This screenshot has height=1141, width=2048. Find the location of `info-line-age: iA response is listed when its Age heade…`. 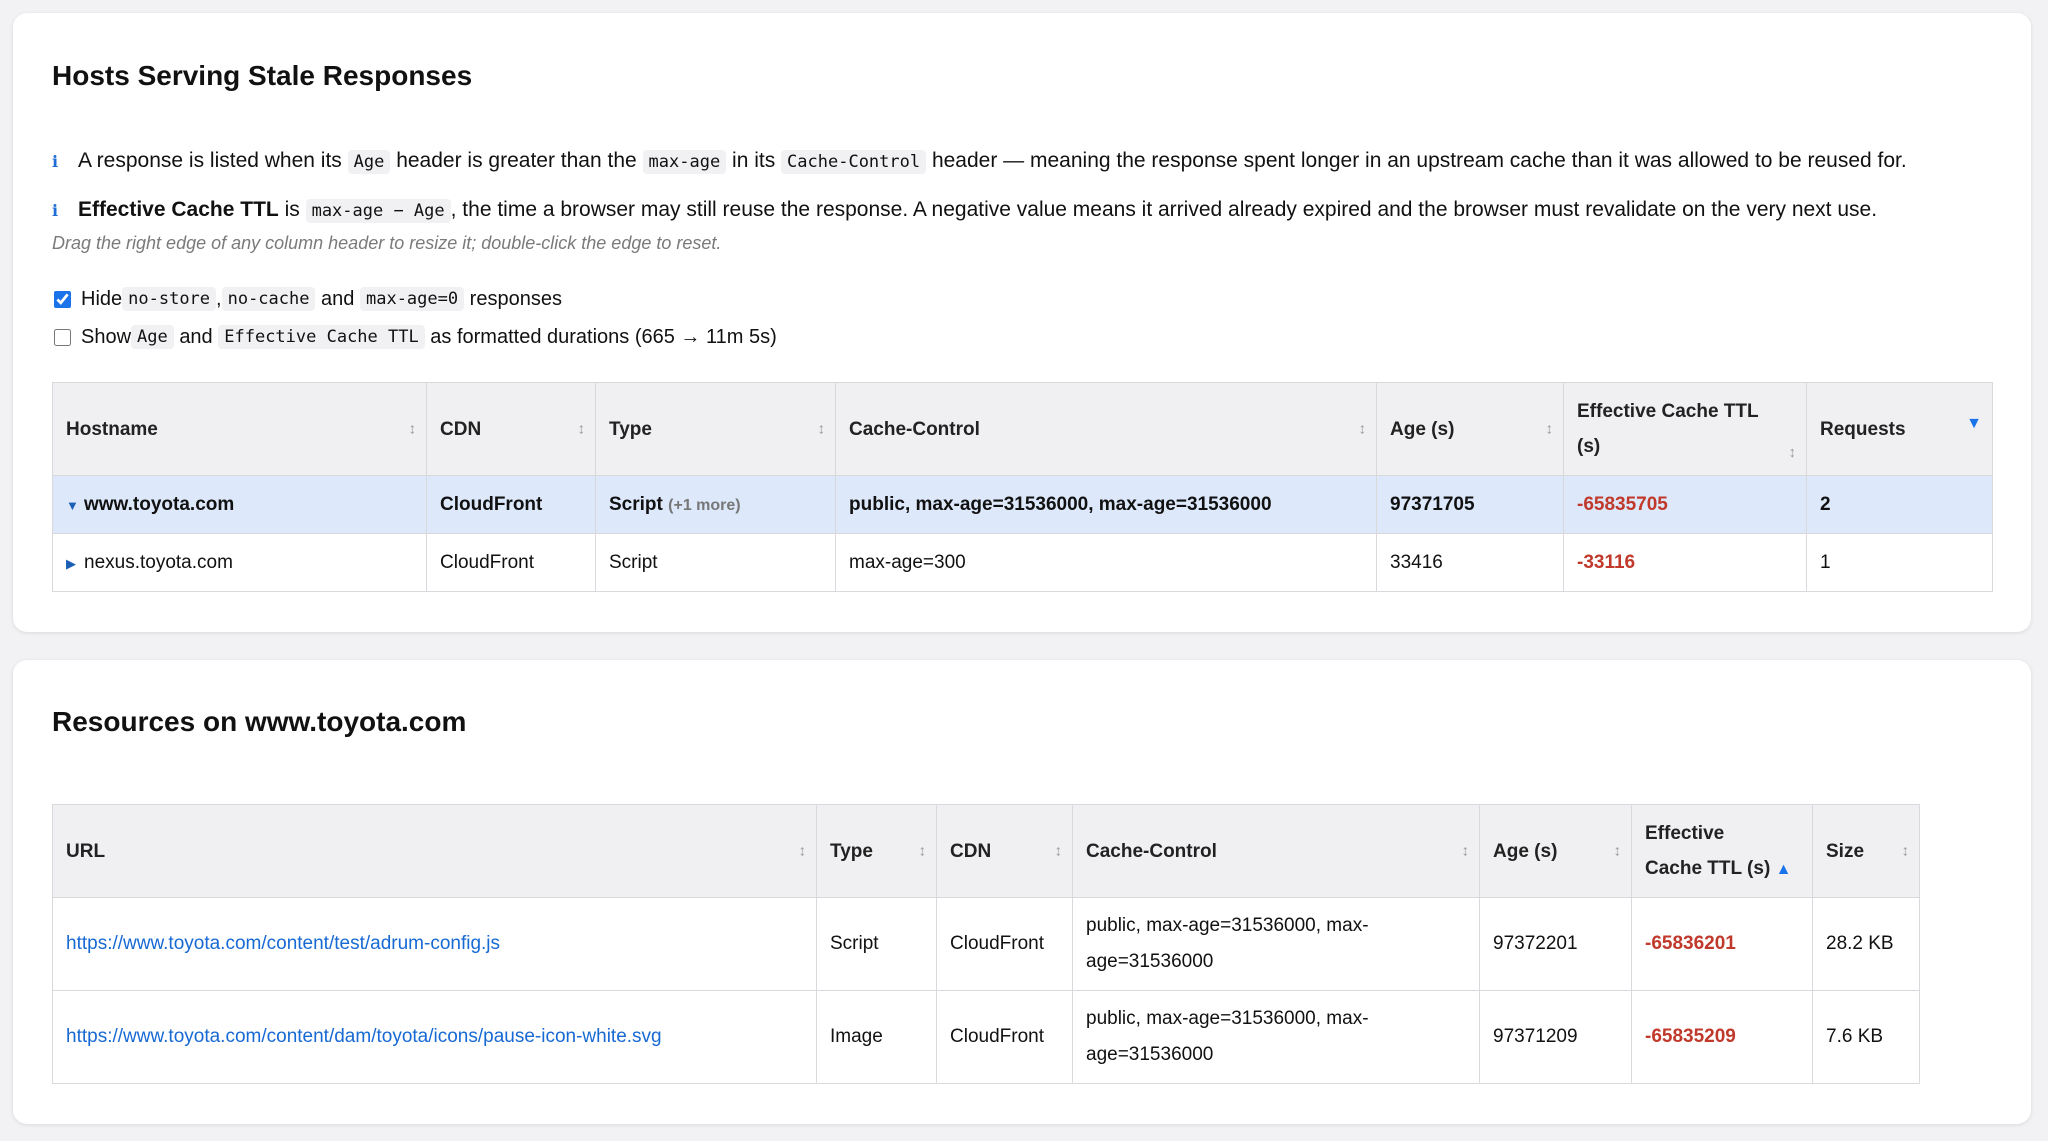

info-line-age: iA response is listed when its Age heade… is located at coordinates (979, 161).